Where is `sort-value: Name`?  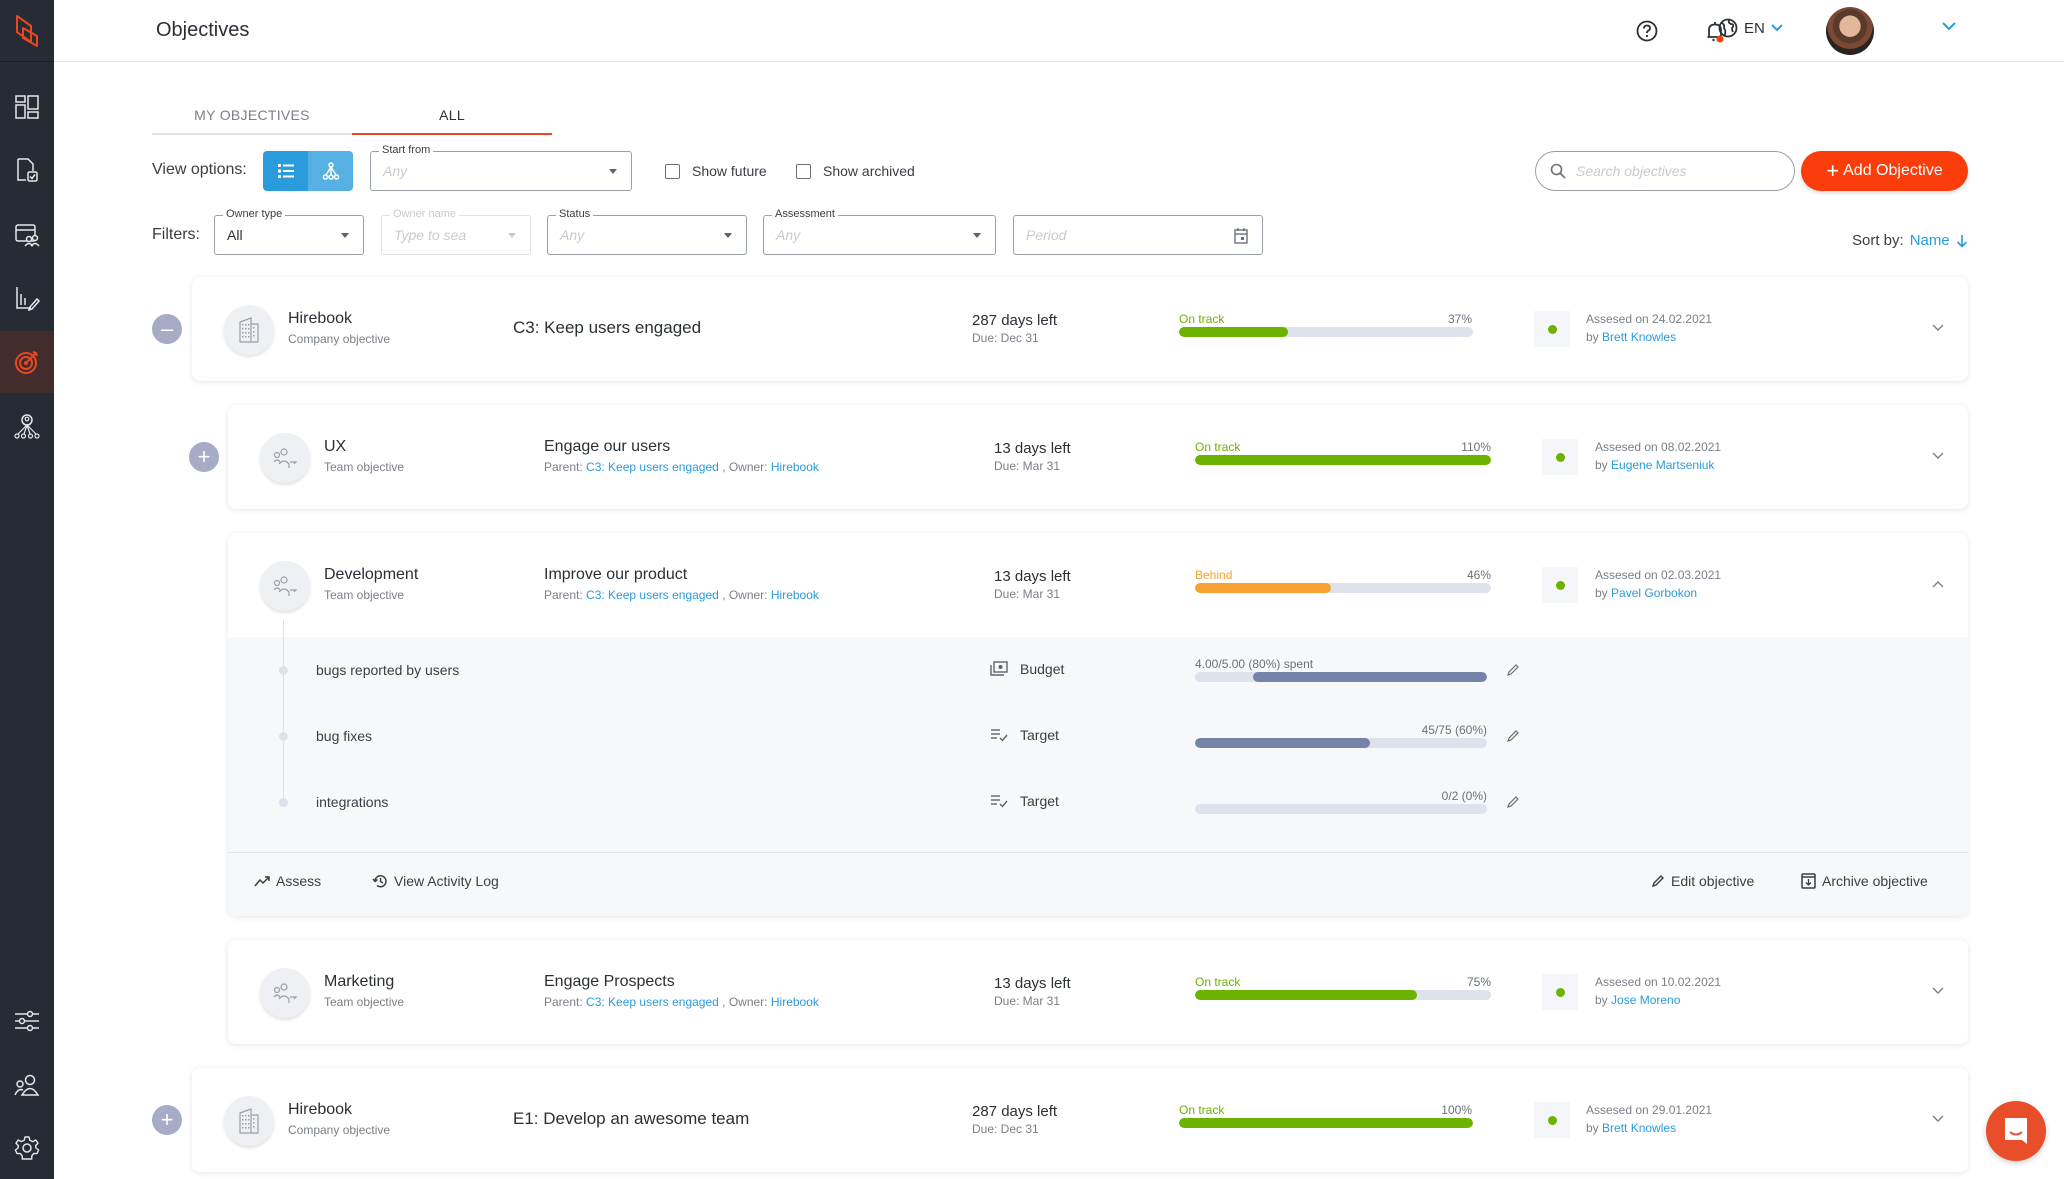
sort-value: Name is located at coordinates (1930, 240).